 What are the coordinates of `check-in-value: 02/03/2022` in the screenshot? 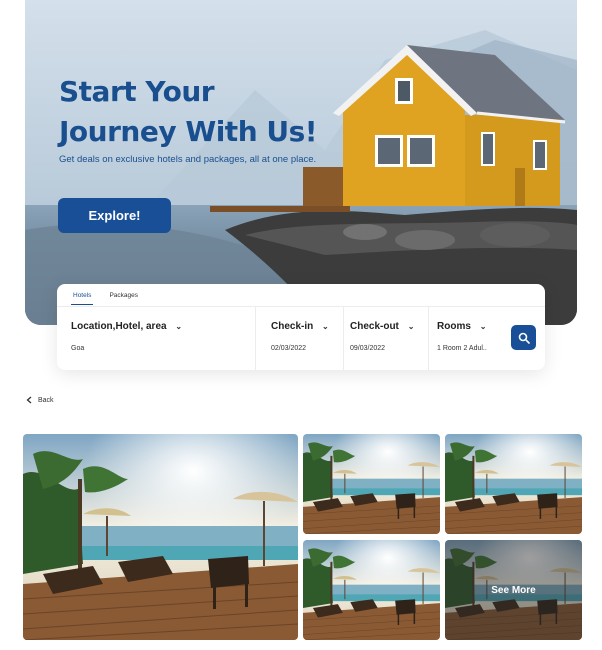 It's located at (289, 348).